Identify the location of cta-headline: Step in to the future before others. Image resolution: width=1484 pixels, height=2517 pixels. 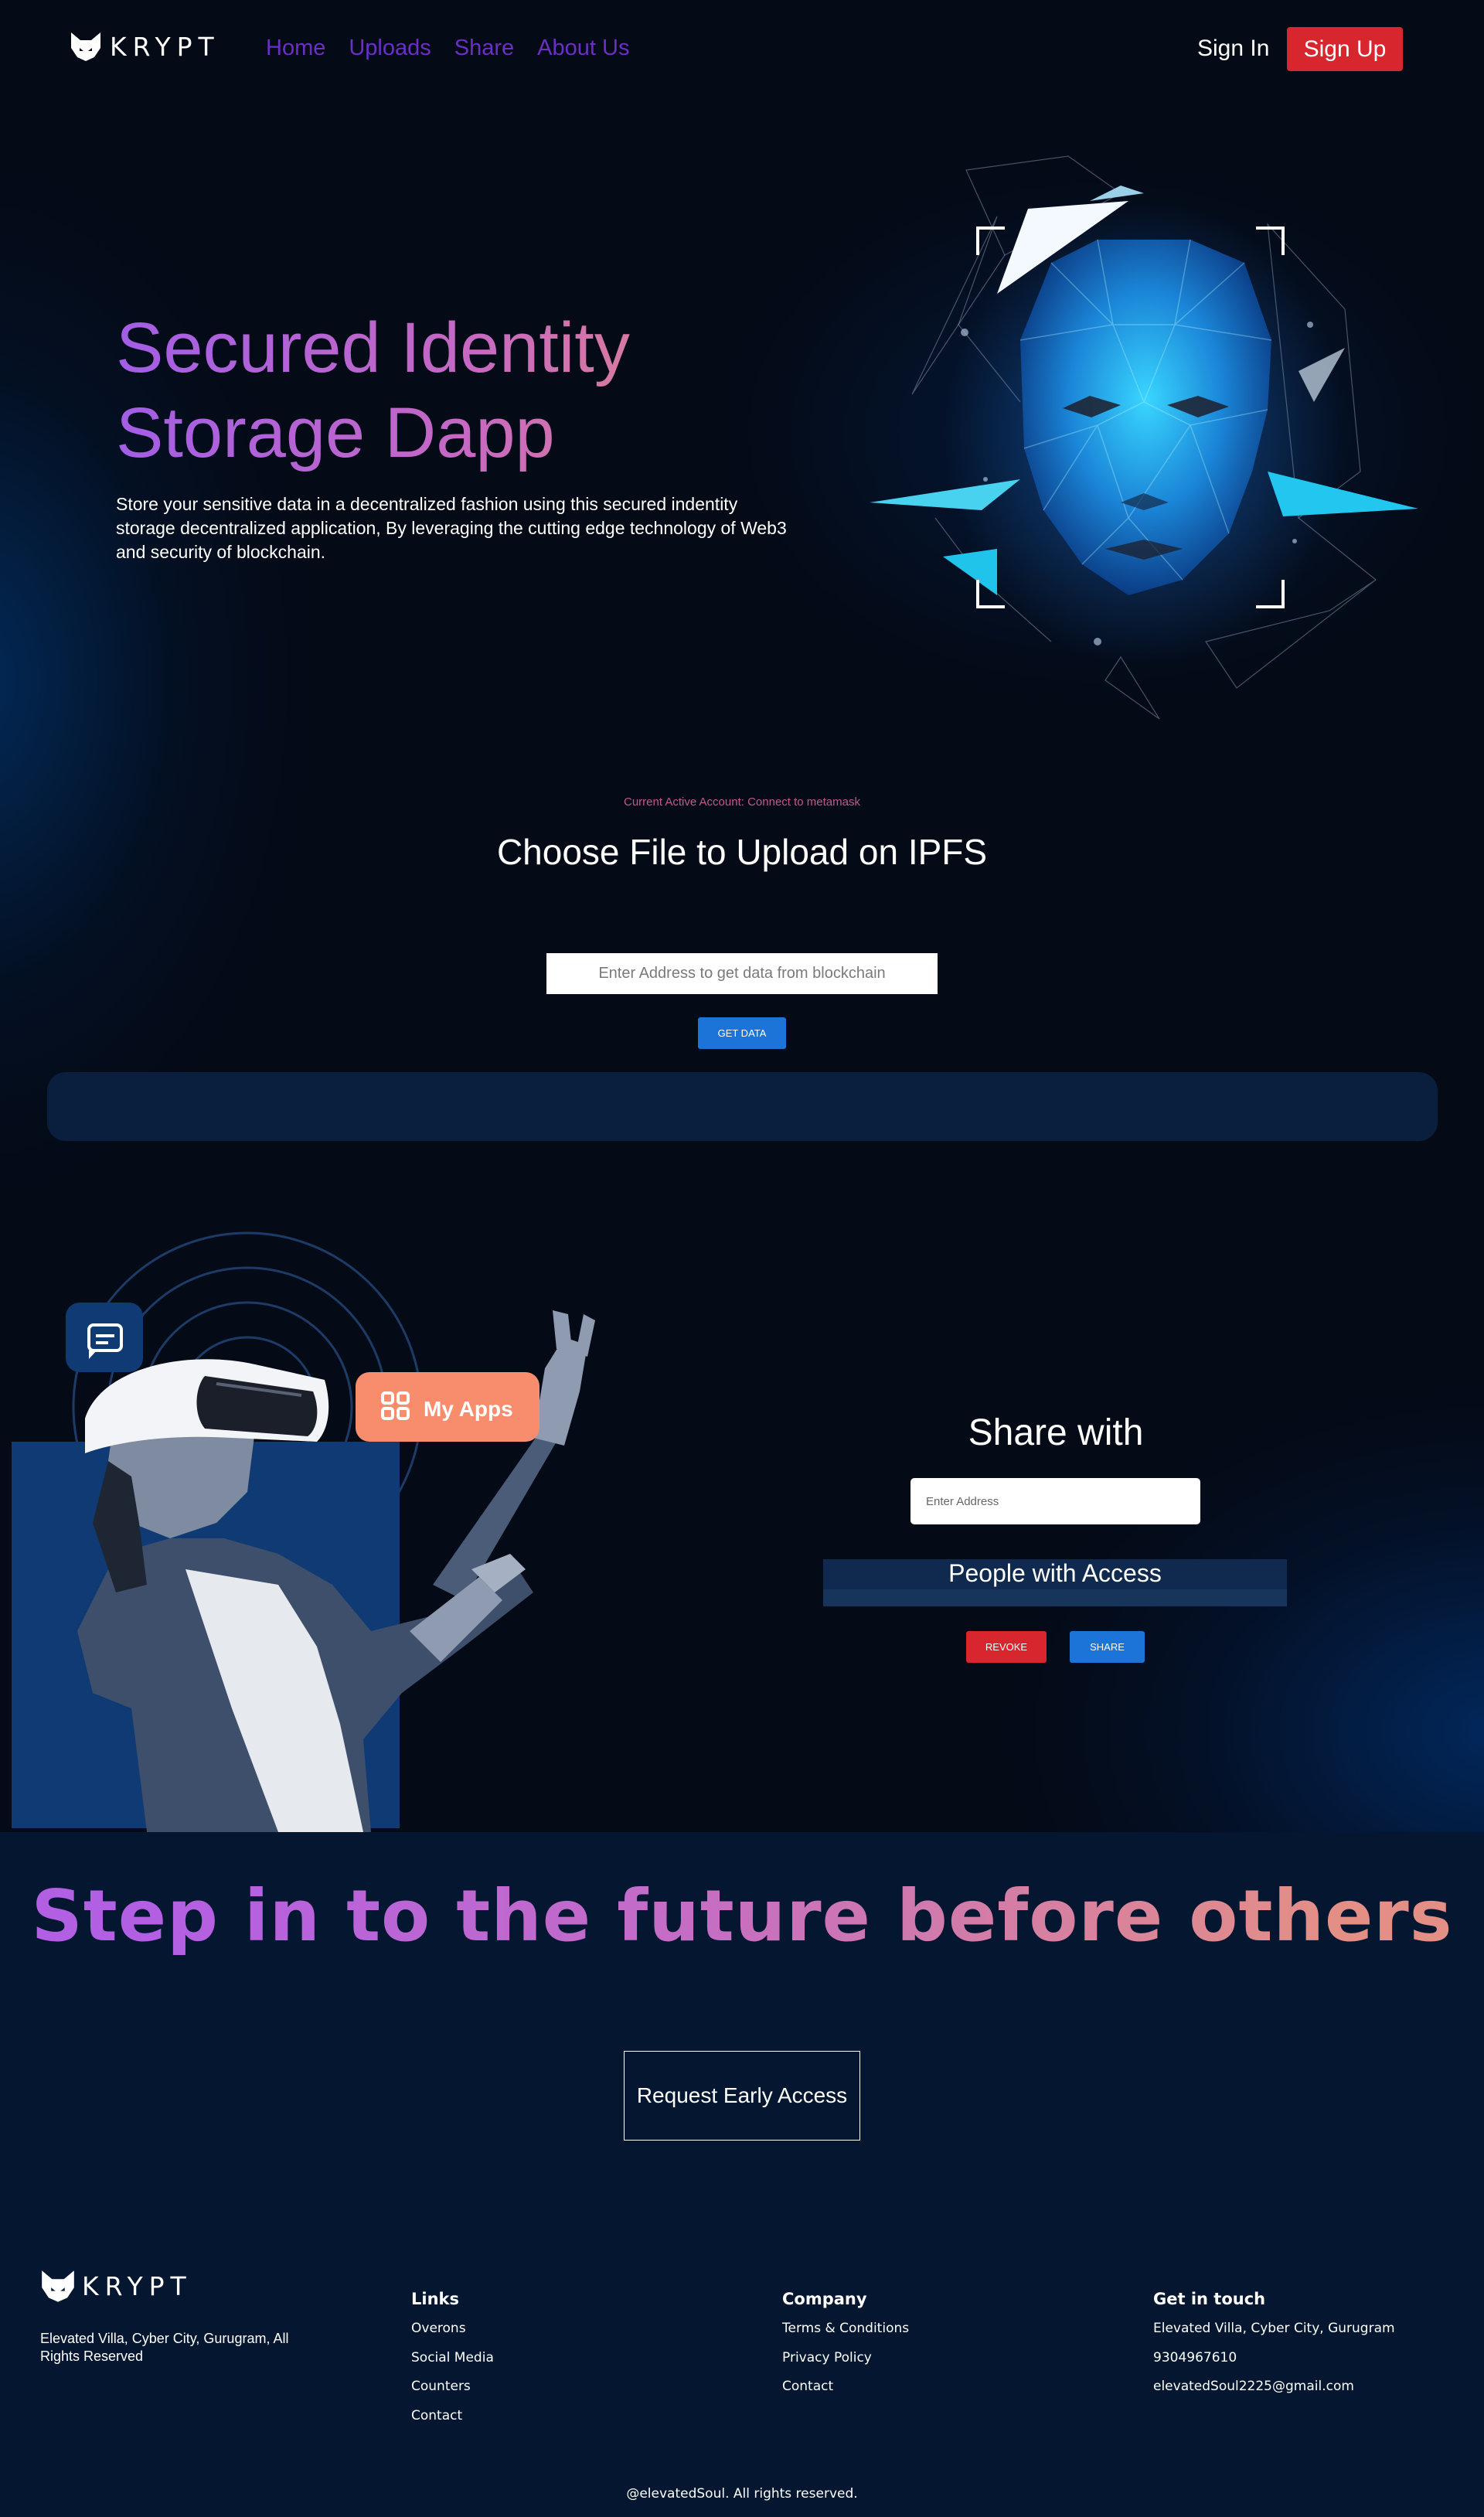
(742, 1916).